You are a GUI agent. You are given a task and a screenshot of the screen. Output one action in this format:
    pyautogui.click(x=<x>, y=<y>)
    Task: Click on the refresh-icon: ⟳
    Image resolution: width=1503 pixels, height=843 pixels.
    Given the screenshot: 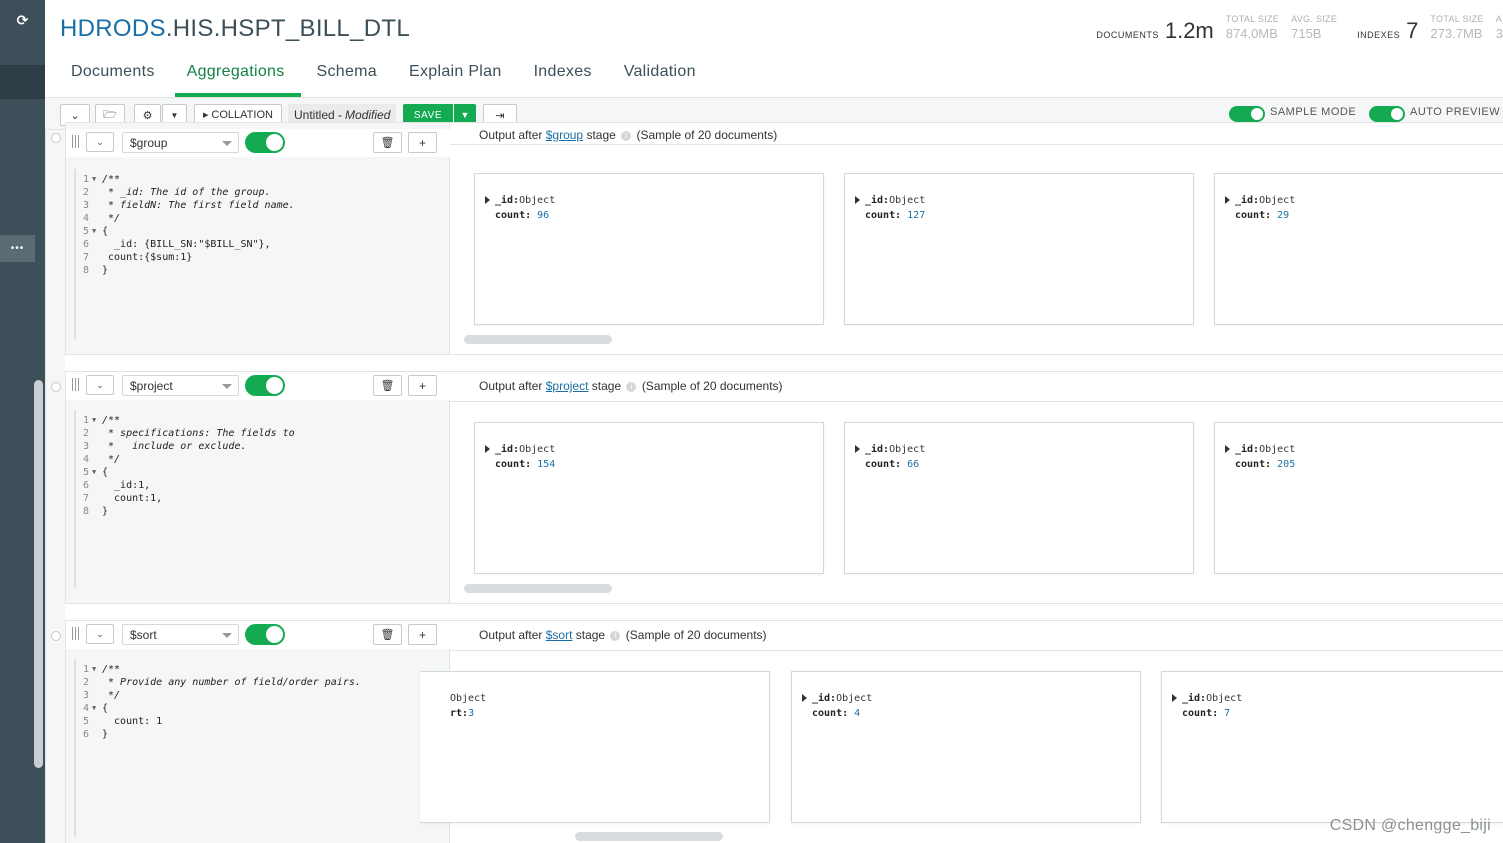 What is the action you would take?
    pyautogui.click(x=22, y=20)
    